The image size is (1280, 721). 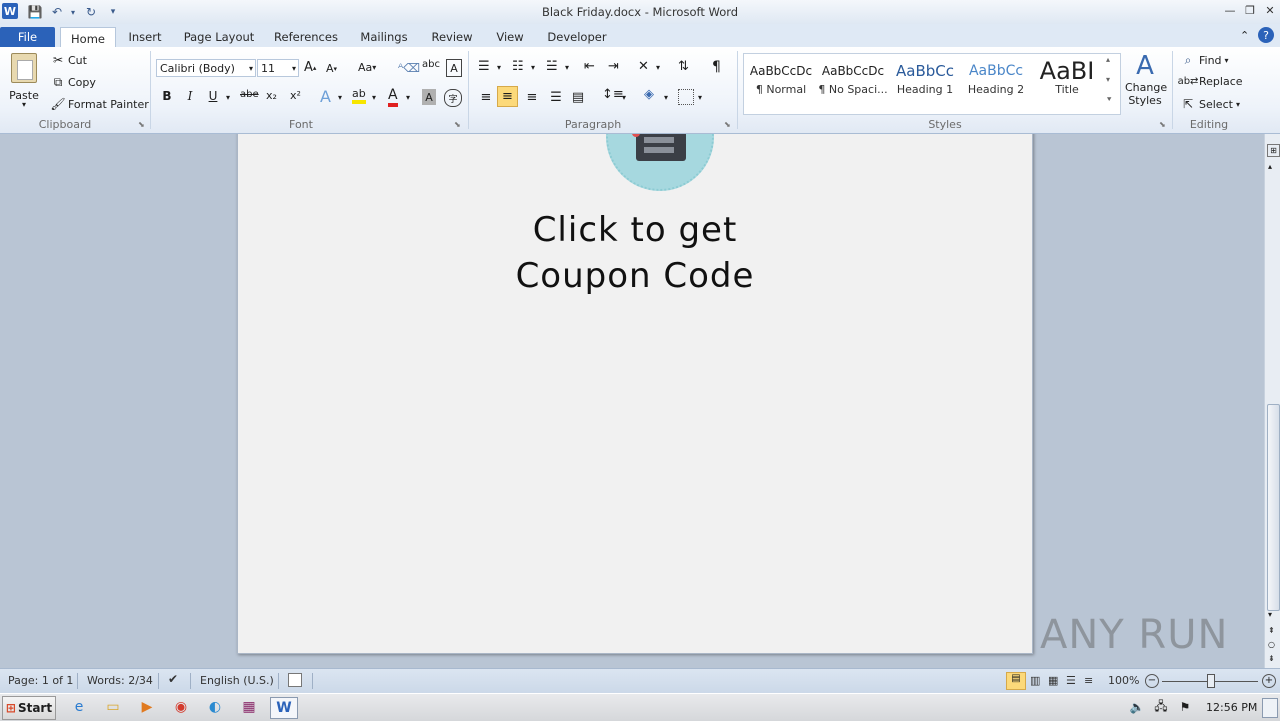 What do you see at coordinates (624, 97) in the screenshot?
I see `line-spacing-dropdown-icon: ▾` at bounding box center [624, 97].